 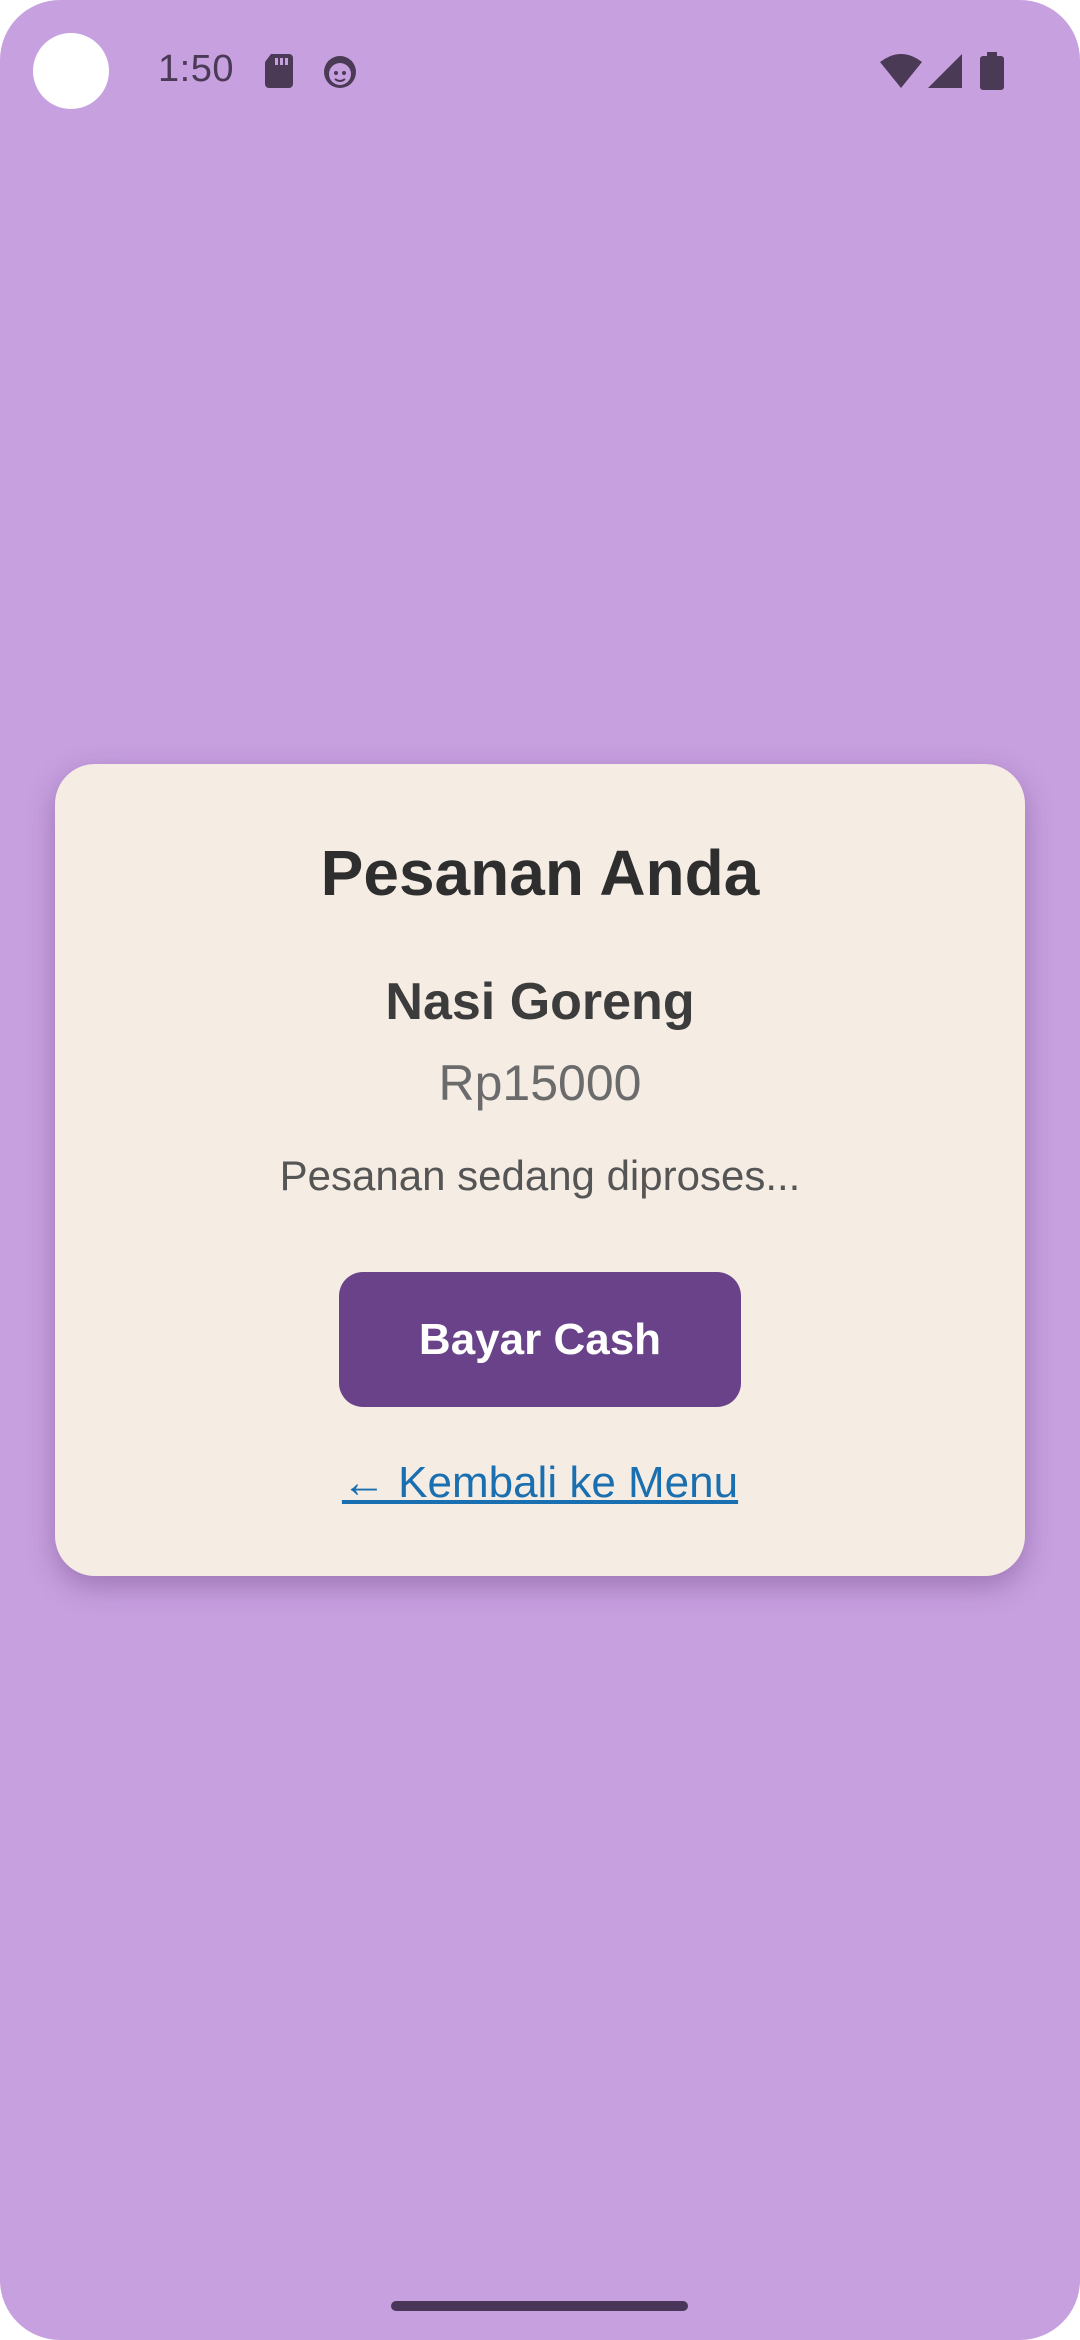 What do you see at coordinates (540, 1002) in the screenshot?
I see `item-name: Nasi Goreng` at bounding box center [540, 1002].